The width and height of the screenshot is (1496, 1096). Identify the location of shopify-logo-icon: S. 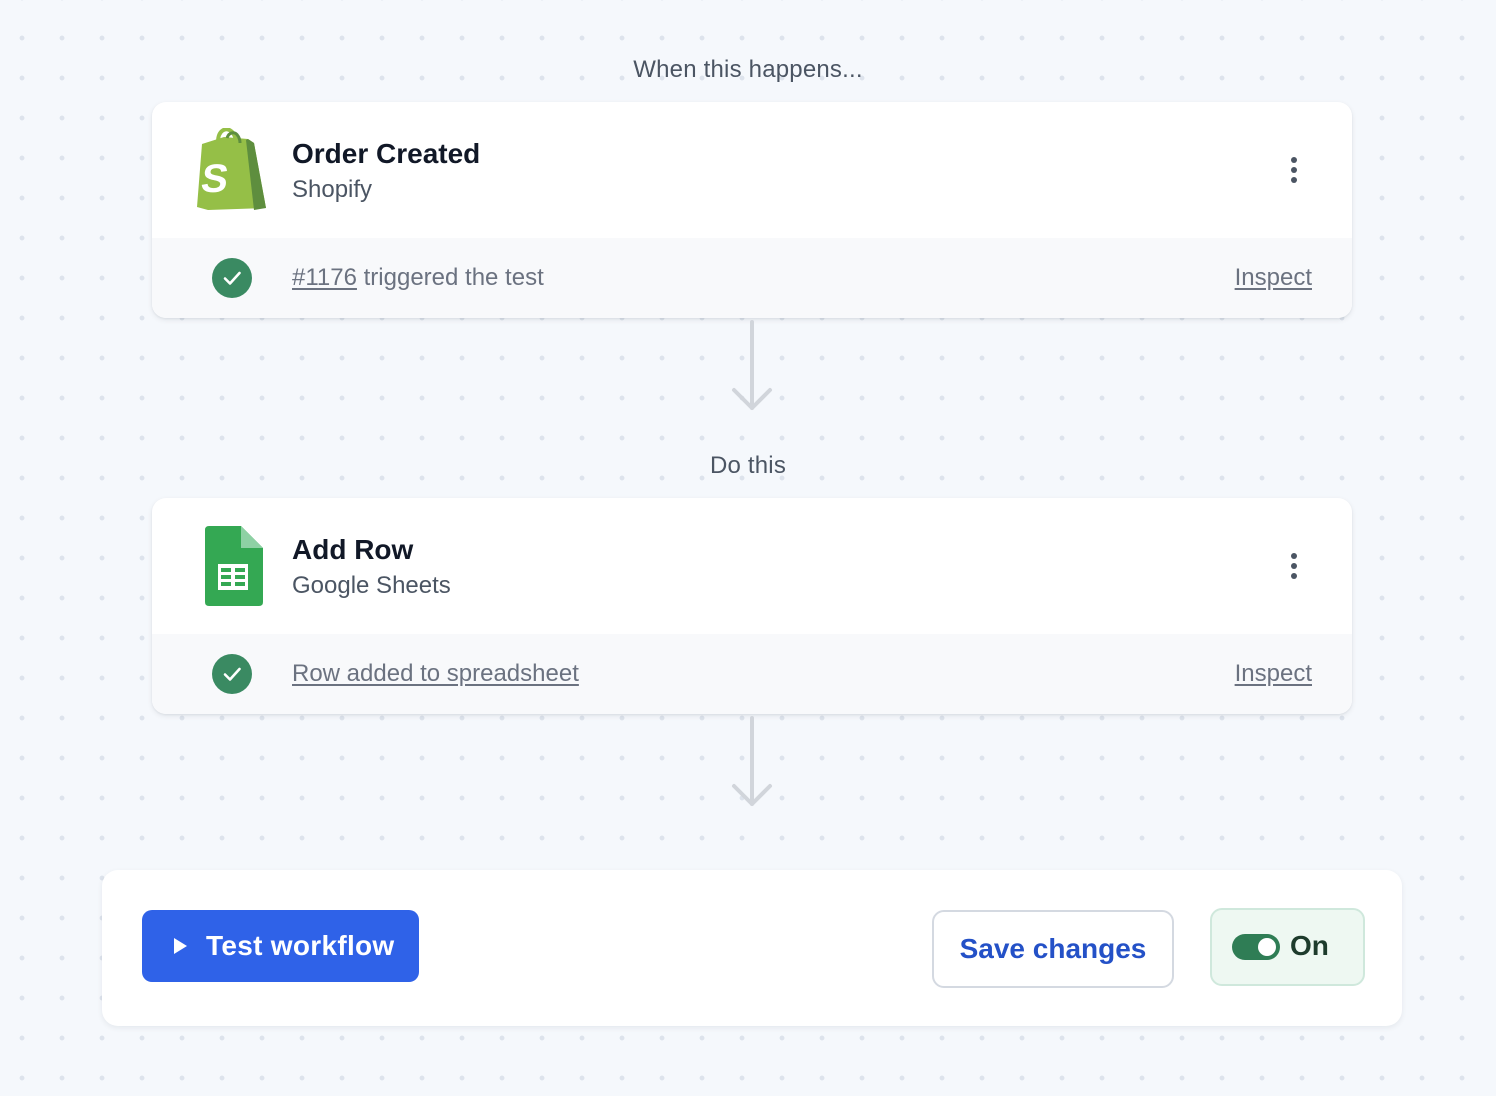
(231, 169).